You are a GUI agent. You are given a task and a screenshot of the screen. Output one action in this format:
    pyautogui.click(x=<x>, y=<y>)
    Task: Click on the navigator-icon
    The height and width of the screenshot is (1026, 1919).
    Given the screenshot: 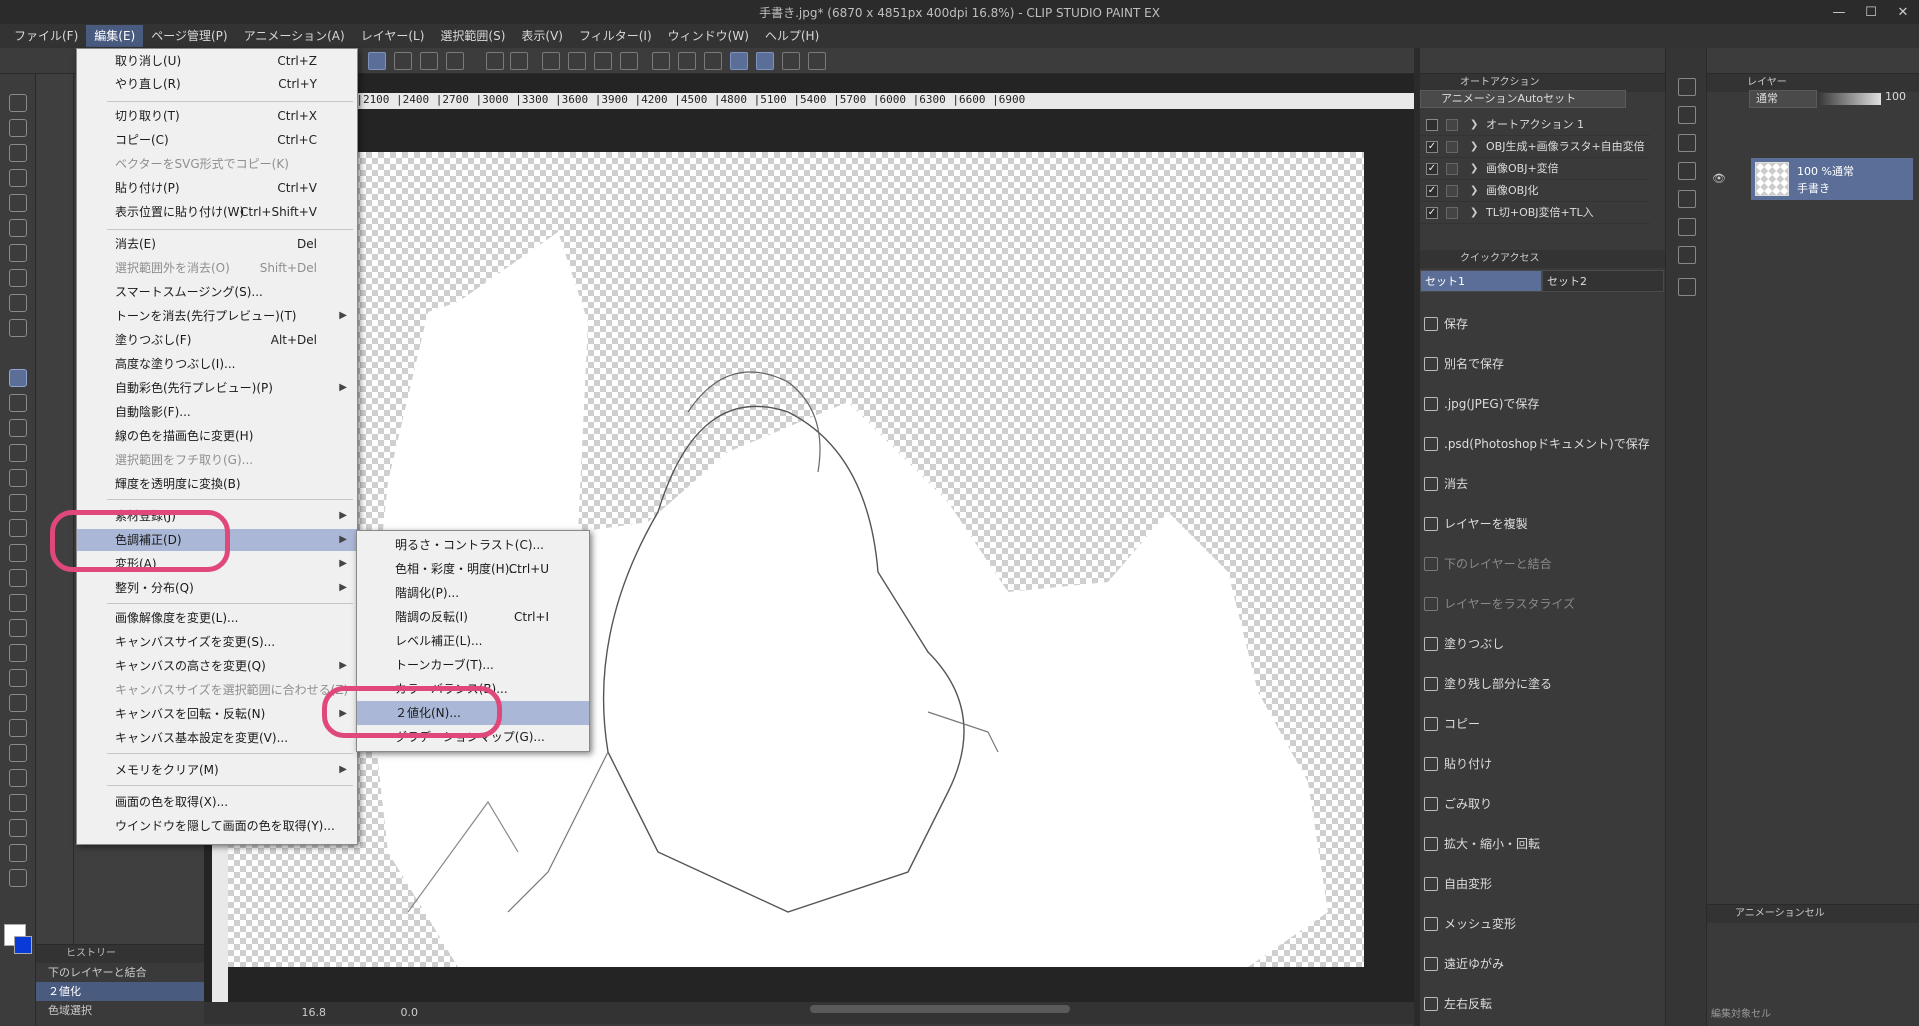 What is the action you would take?
    pyautogui.click(x=1687, y=87)
    